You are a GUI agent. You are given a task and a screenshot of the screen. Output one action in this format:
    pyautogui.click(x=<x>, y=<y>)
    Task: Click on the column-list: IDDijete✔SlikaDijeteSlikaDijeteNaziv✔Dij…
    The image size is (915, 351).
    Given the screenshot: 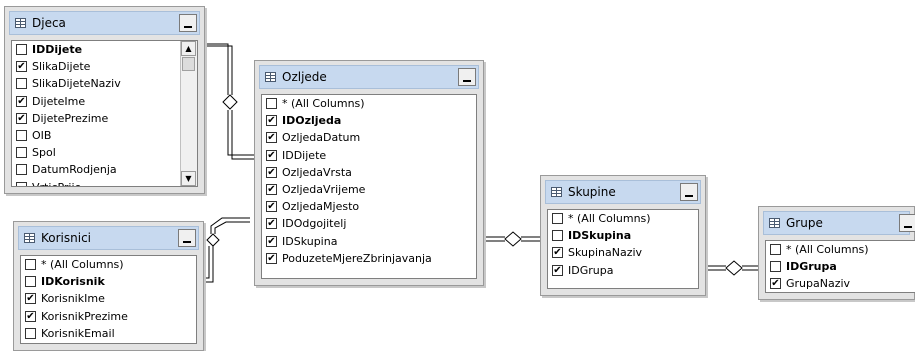 What is the action you would take?
    pyautogui.click(x=104, y=113)
    